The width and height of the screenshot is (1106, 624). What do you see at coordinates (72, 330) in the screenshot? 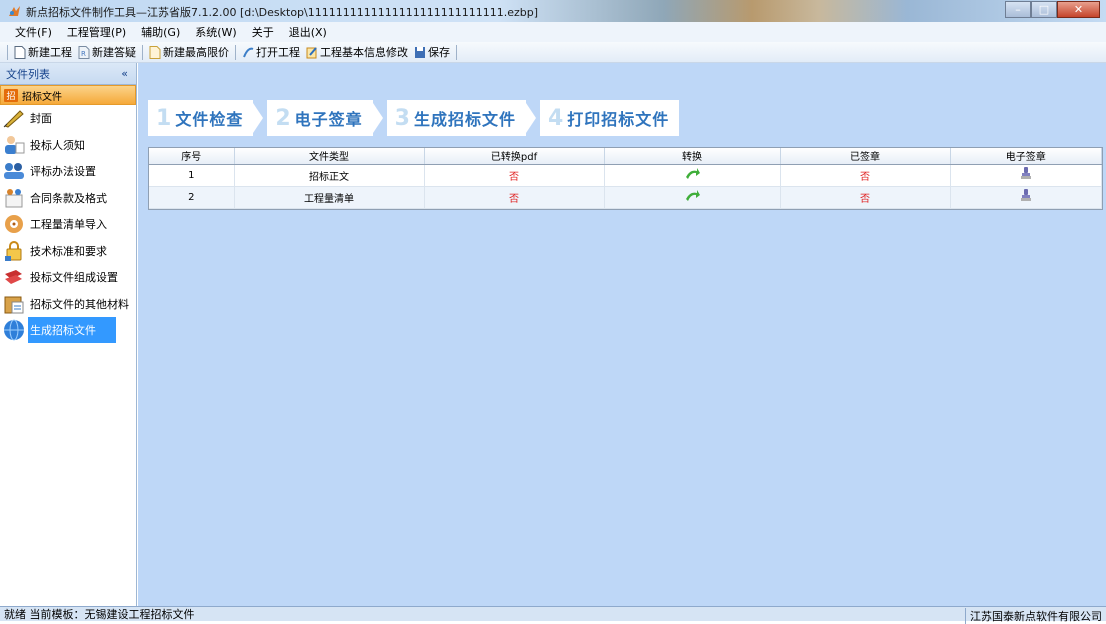
I see `sidebar-item-label: 生成招标文件` at bounding box center [72, 330].